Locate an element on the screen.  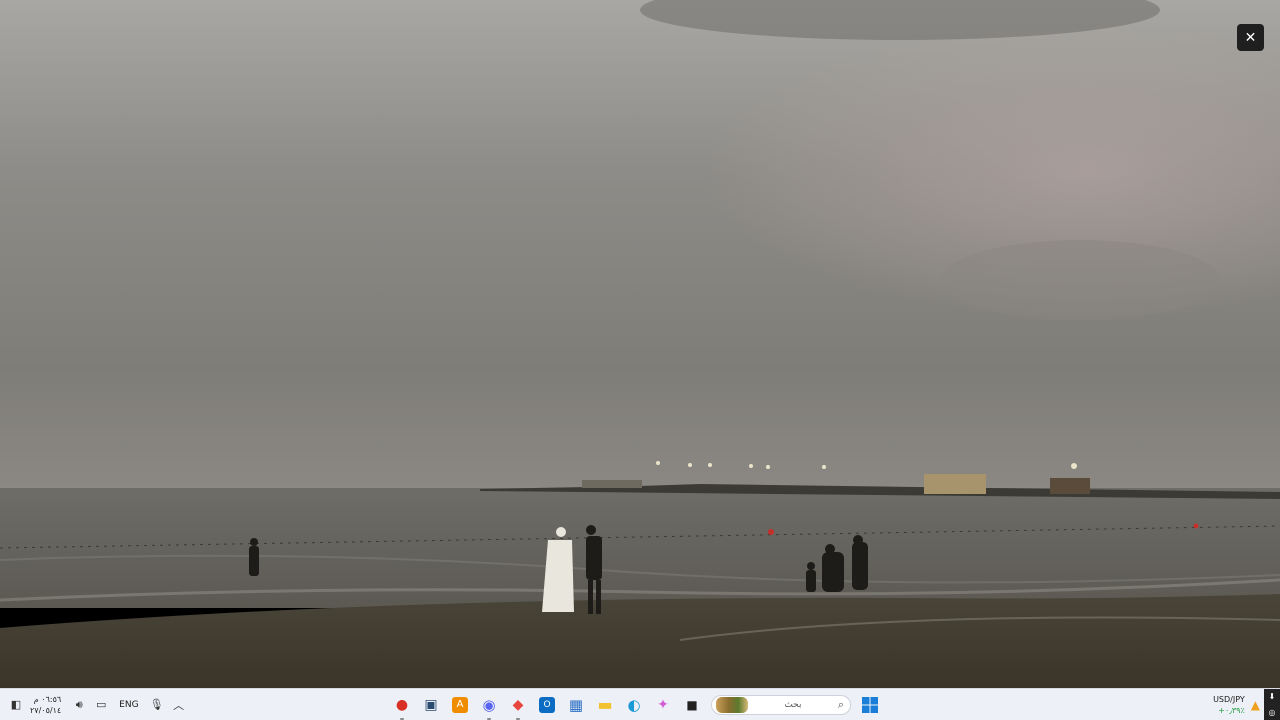
outlook-icon: O is located at coordinates (547, 704).